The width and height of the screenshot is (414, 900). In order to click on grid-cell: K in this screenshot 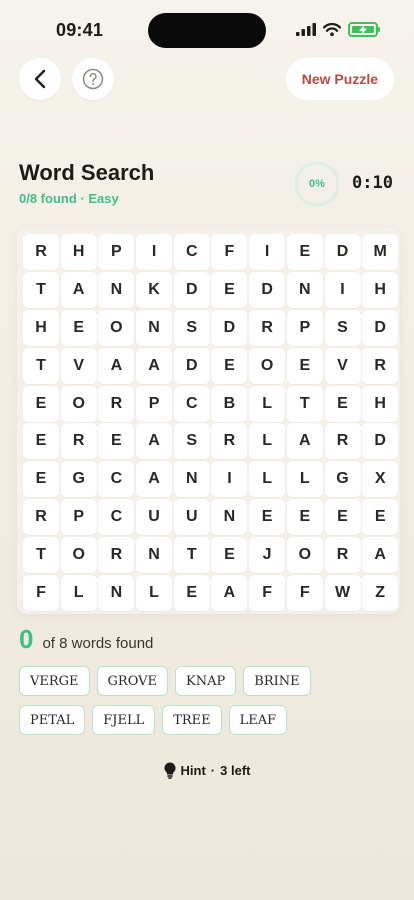, I will do `click(154, 289)`.